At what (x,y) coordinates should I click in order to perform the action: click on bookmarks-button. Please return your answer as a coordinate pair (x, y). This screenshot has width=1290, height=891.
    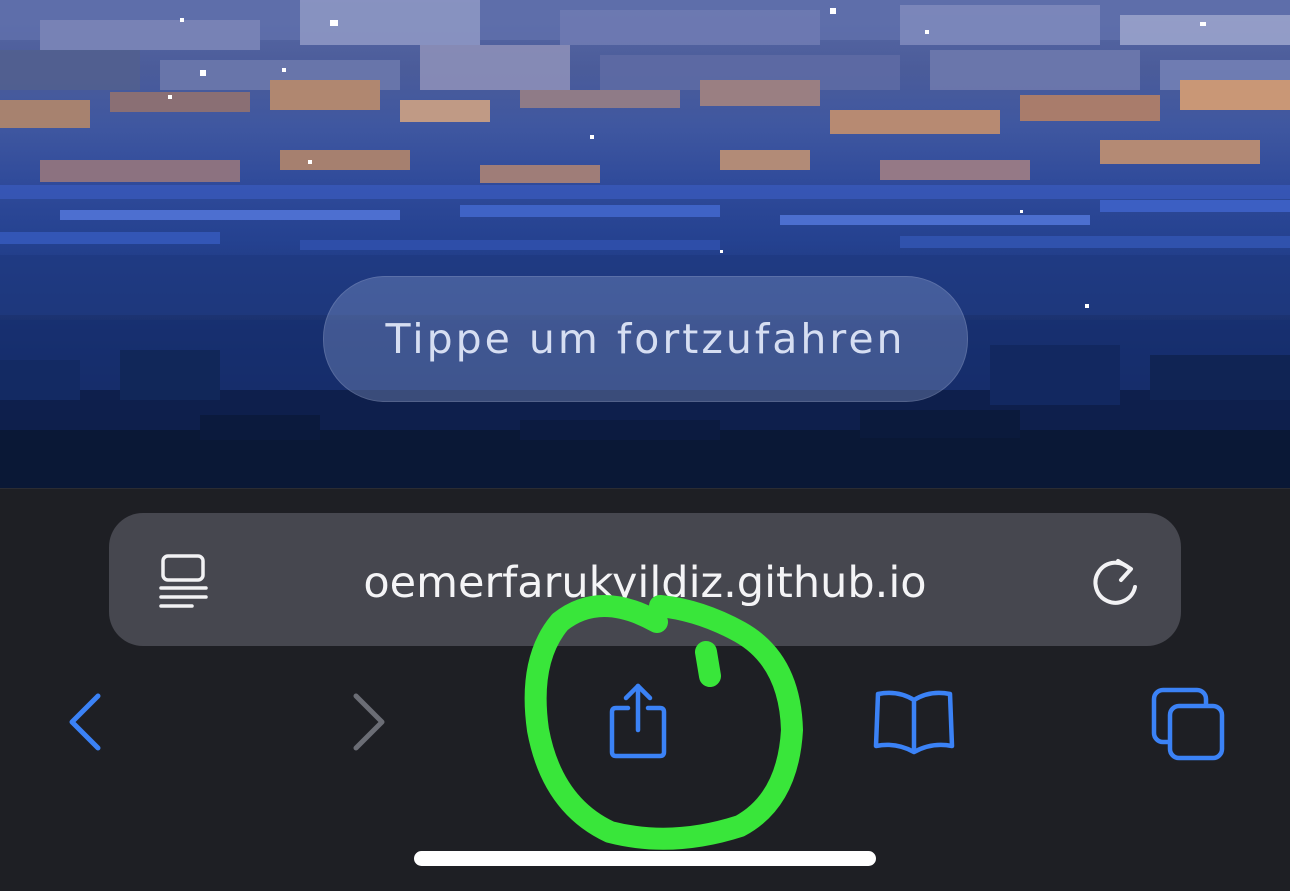
    Looking at the image, I should click on (914, 722).